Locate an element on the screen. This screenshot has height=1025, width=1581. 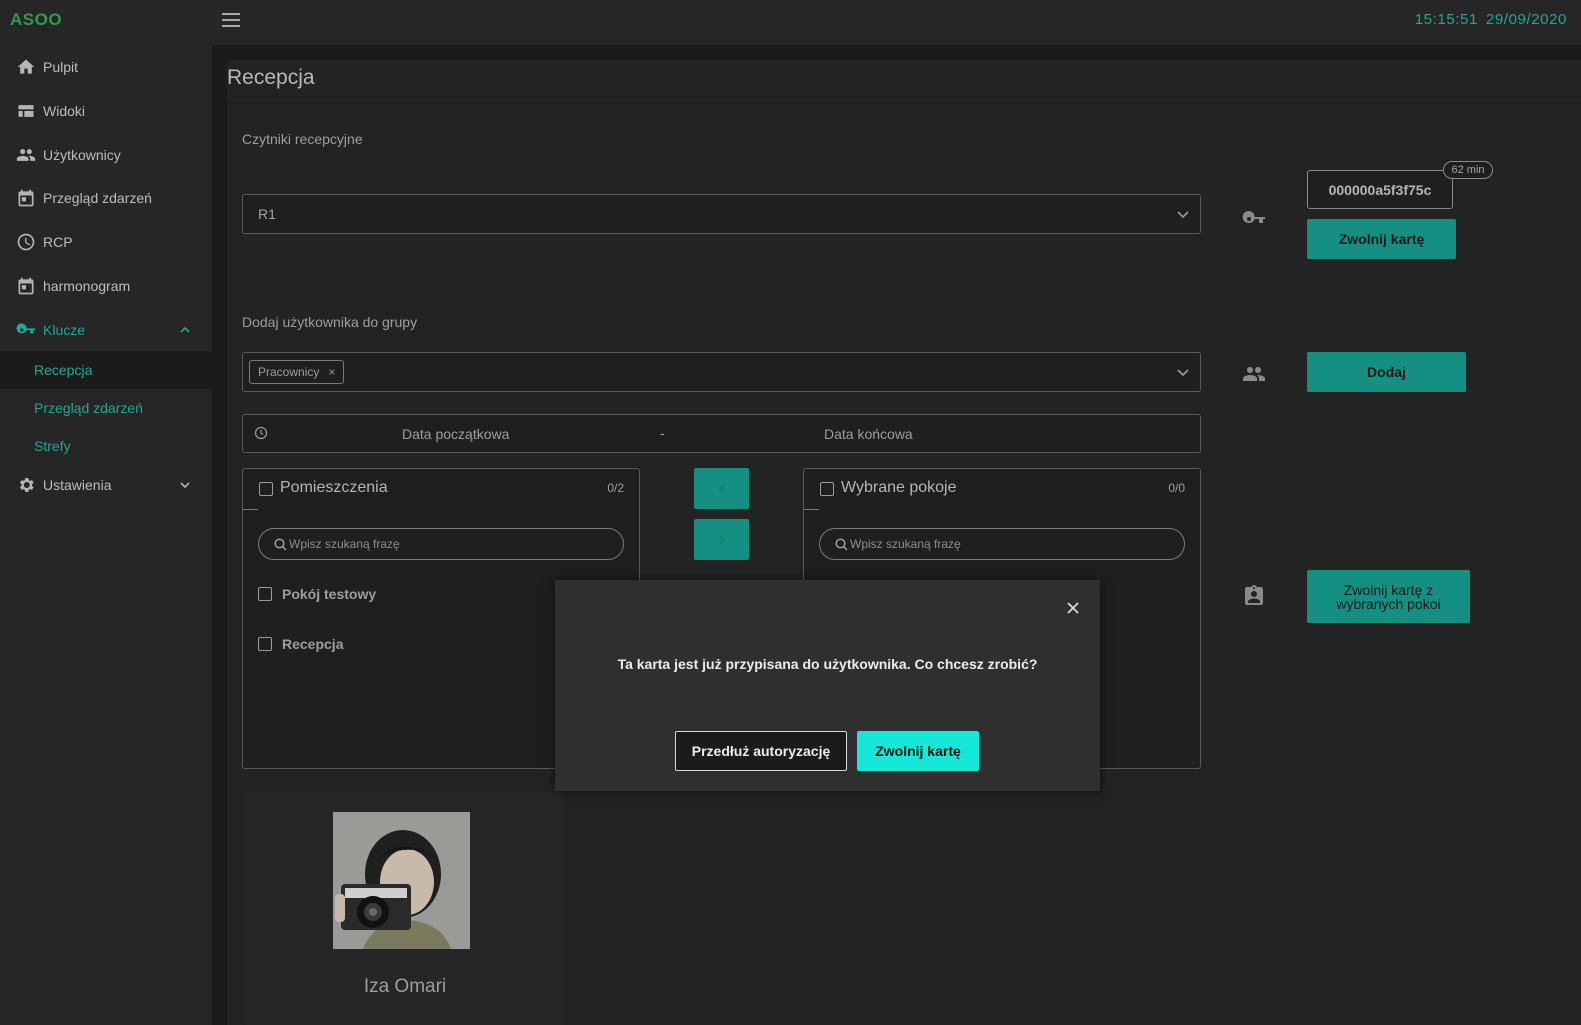
sidebar-item-label: Pulpit is located at coordinates (61, 67).